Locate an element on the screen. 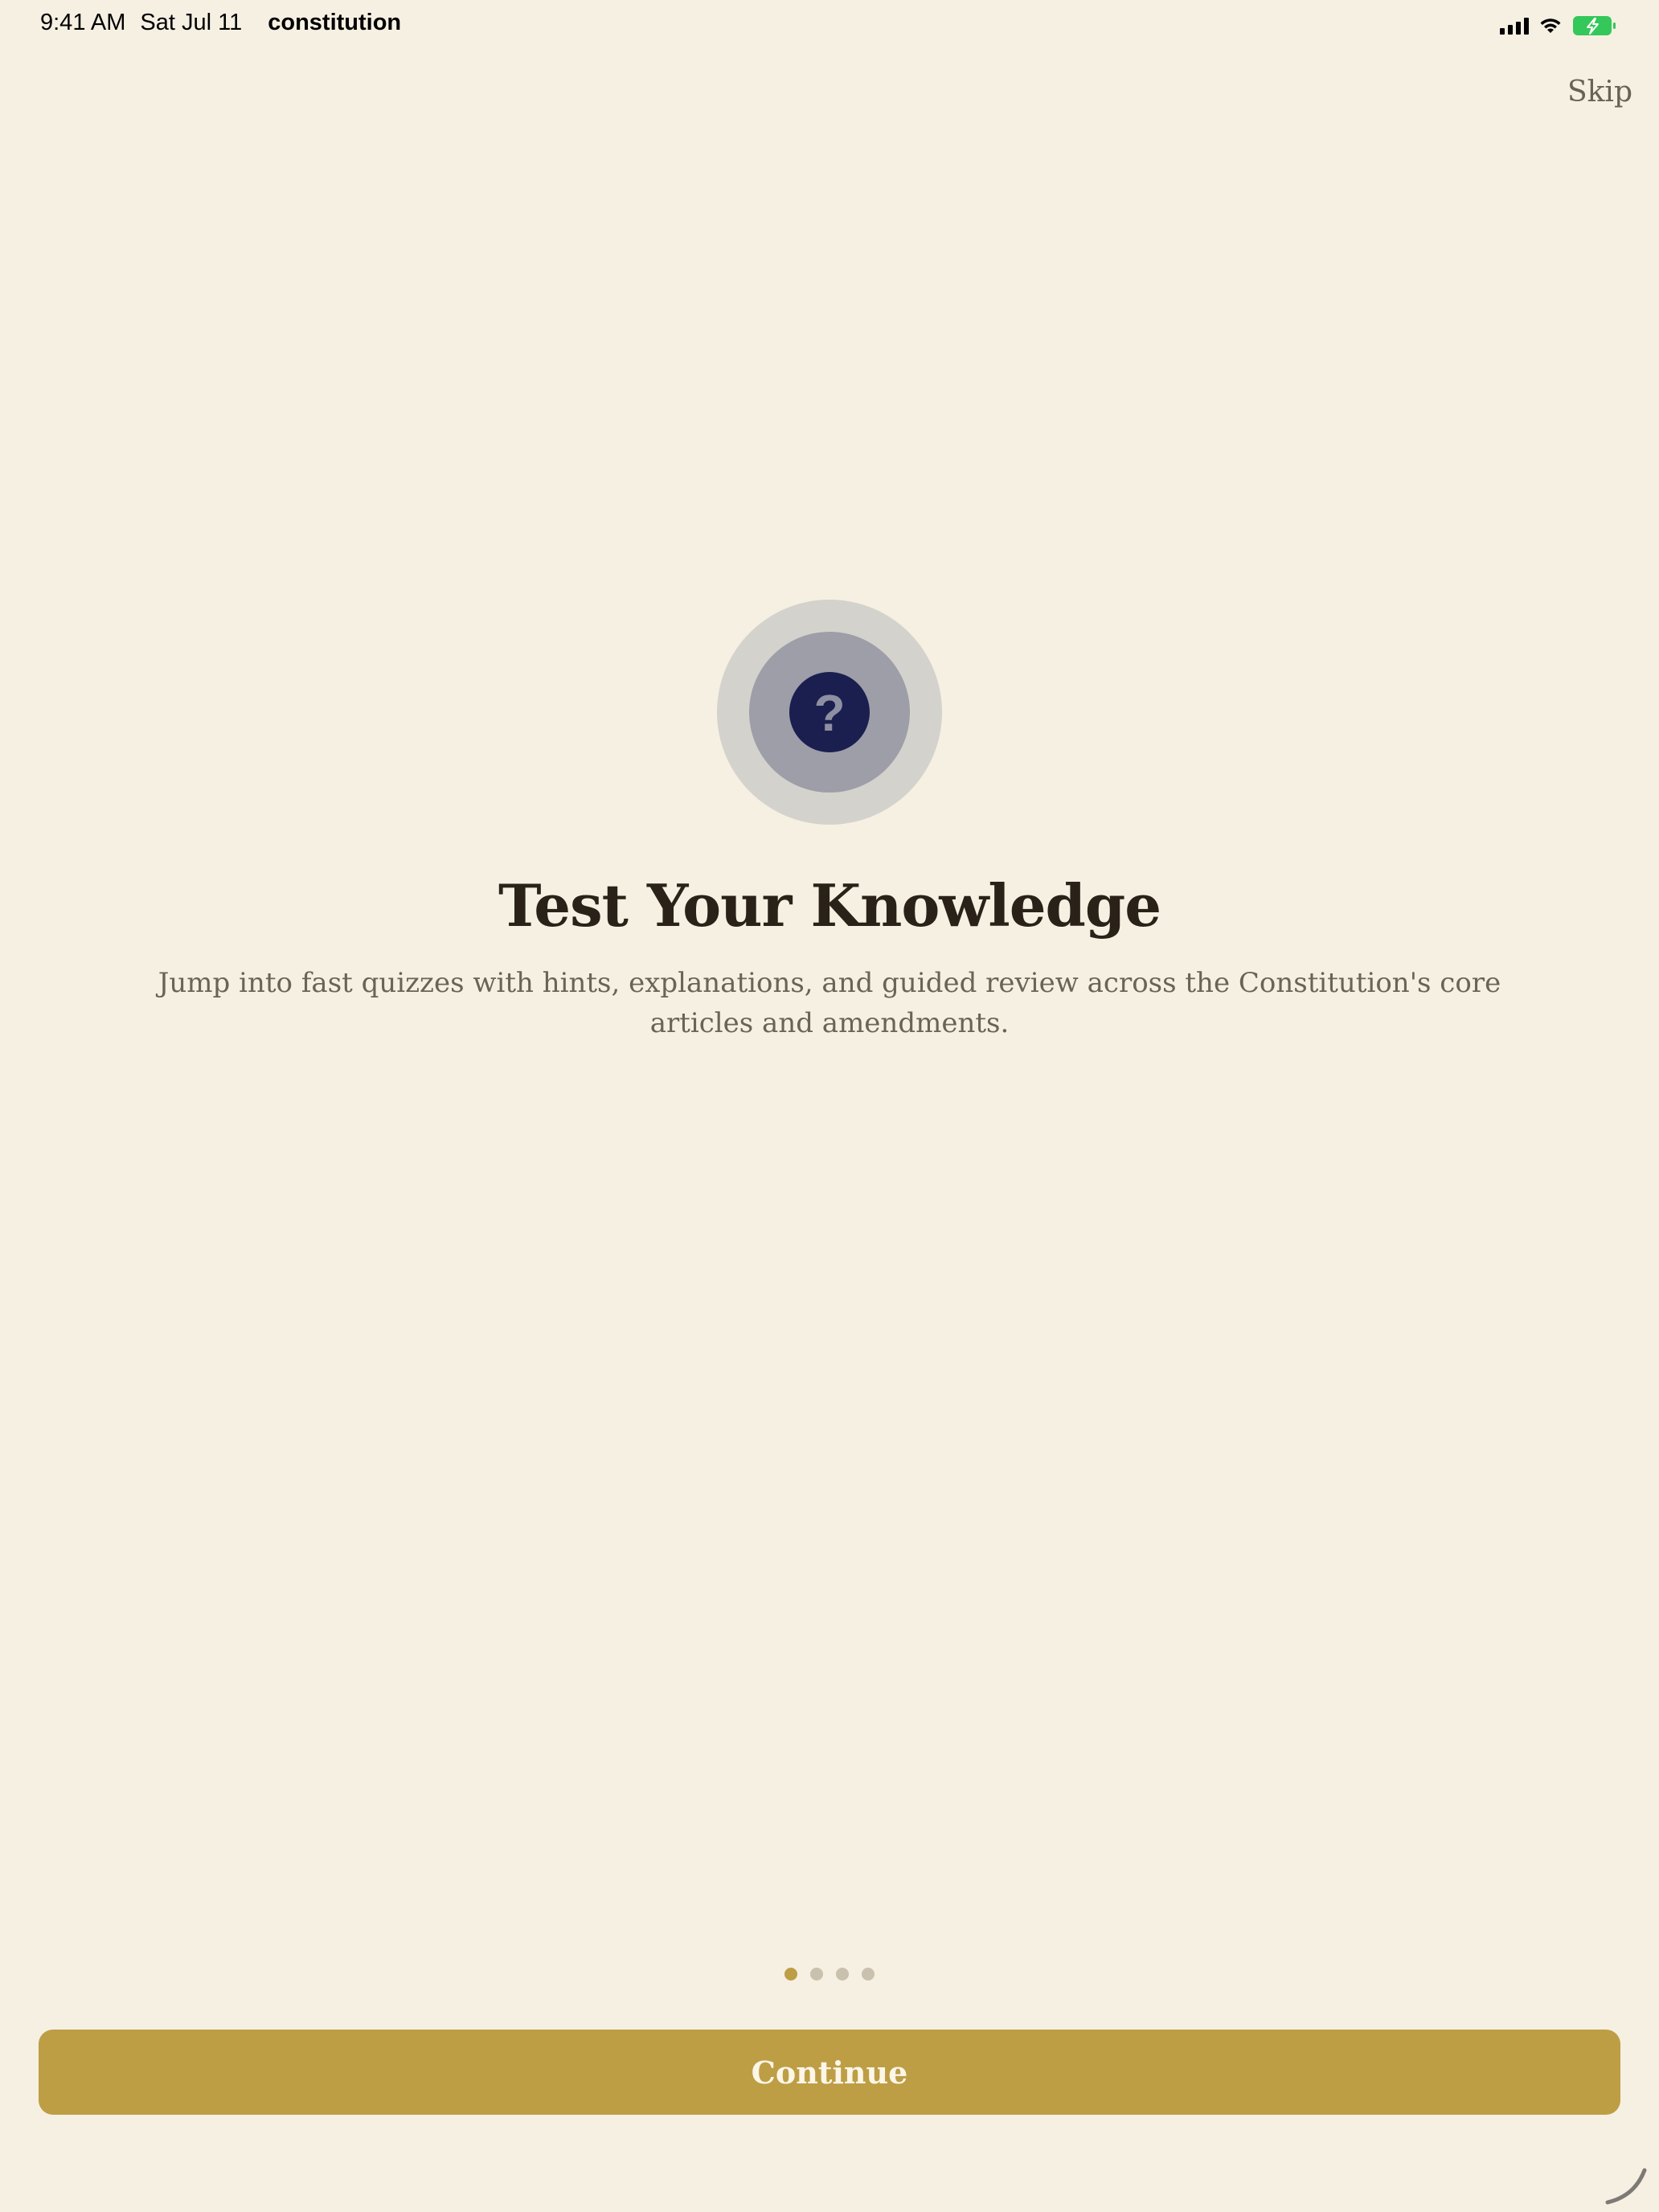  status-time: 9:41 AM is located at coordinates (83, 22).